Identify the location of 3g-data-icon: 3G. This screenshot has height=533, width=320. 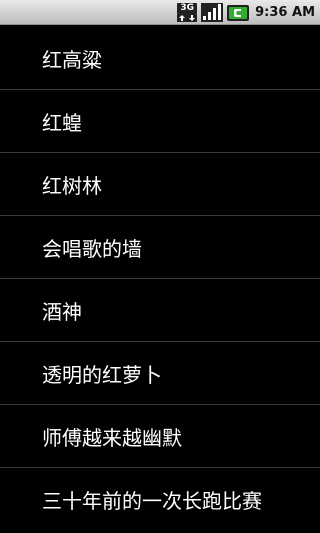
(187, 12).